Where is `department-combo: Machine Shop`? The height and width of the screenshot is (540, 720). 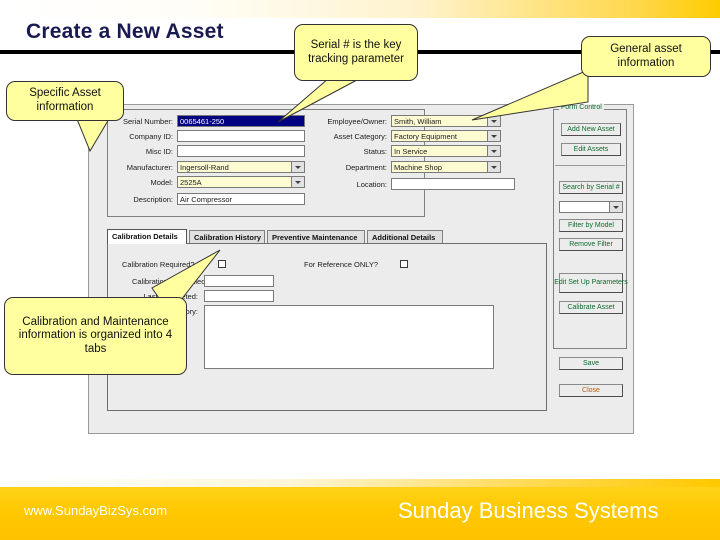
department-combo: Machine Shop is located at coordinates (446, 167).